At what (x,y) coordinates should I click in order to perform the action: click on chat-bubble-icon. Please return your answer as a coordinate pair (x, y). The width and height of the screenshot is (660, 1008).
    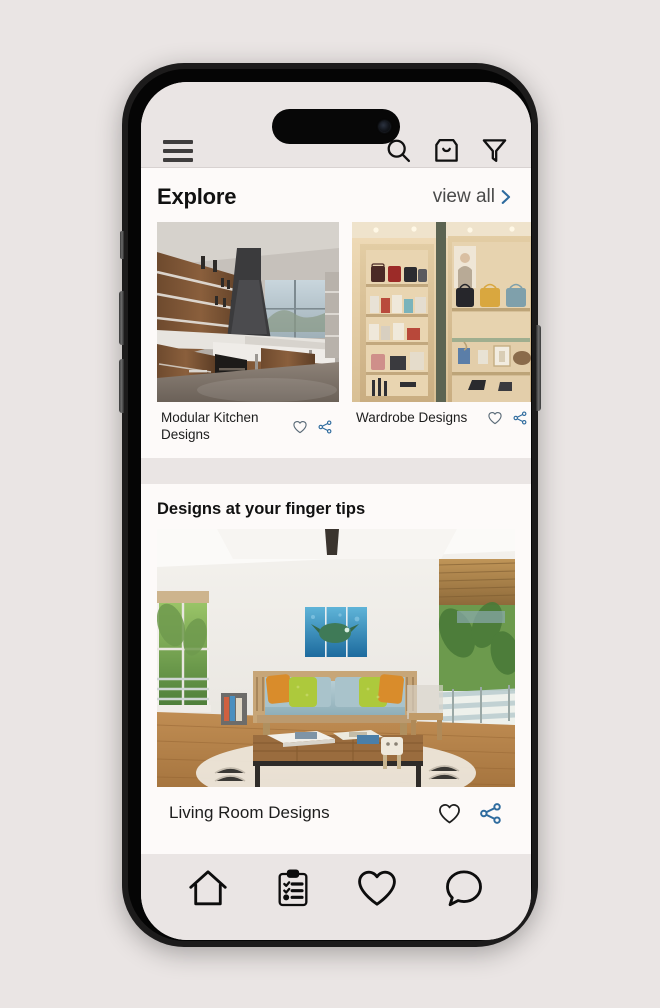
    Looking at the image, I should click on (463, 888).